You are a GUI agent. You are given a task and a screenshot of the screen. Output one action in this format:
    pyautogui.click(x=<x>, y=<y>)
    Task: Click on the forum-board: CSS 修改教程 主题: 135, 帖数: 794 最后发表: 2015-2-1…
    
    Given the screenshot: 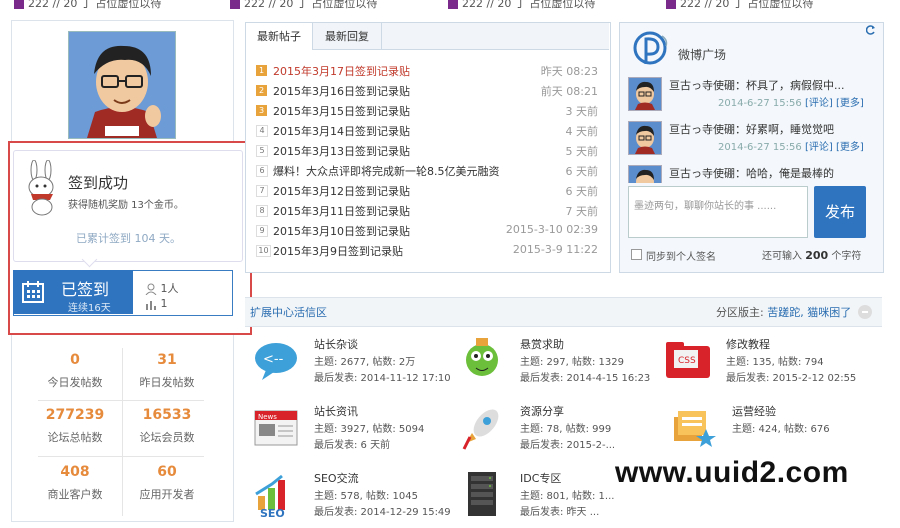 What is the action you would take?
    pyautogui.click(x=769, y=365)
    